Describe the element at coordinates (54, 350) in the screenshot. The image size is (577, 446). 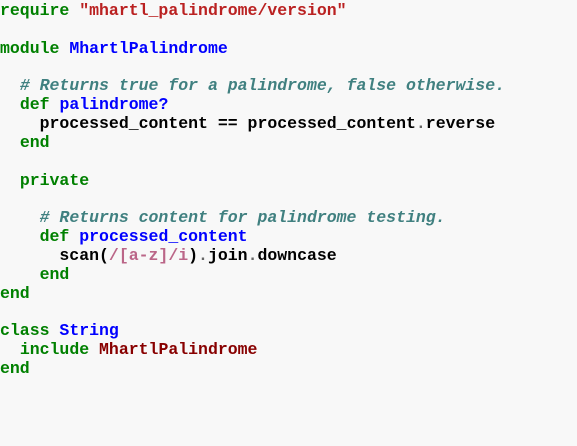
I see `code-token-keyword: include` at that location.